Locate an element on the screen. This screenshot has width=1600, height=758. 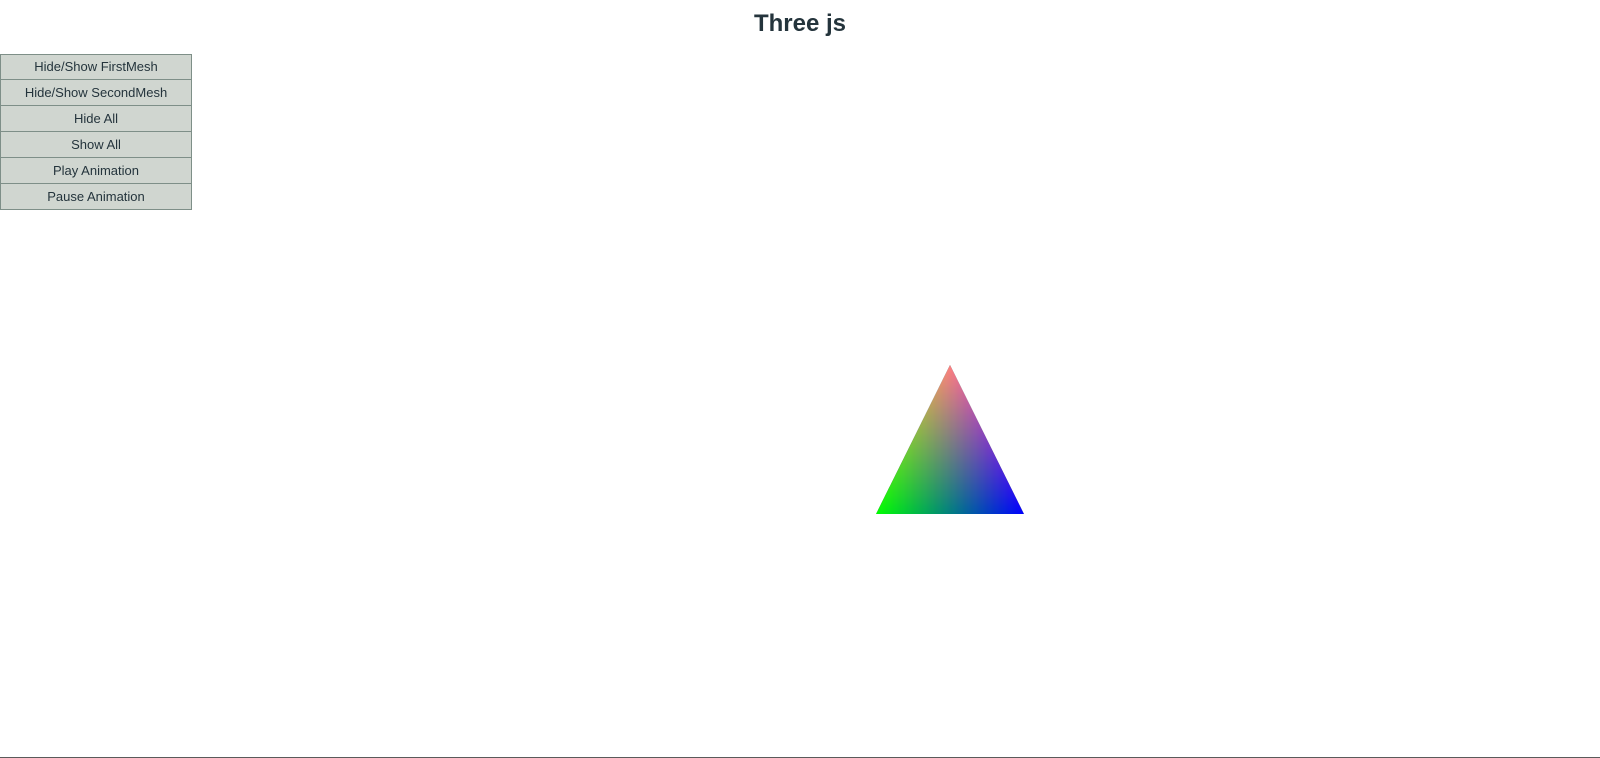
toggle-second-mesh-button: Hide/Show SecondMesh is located at coordinates (96, 93).